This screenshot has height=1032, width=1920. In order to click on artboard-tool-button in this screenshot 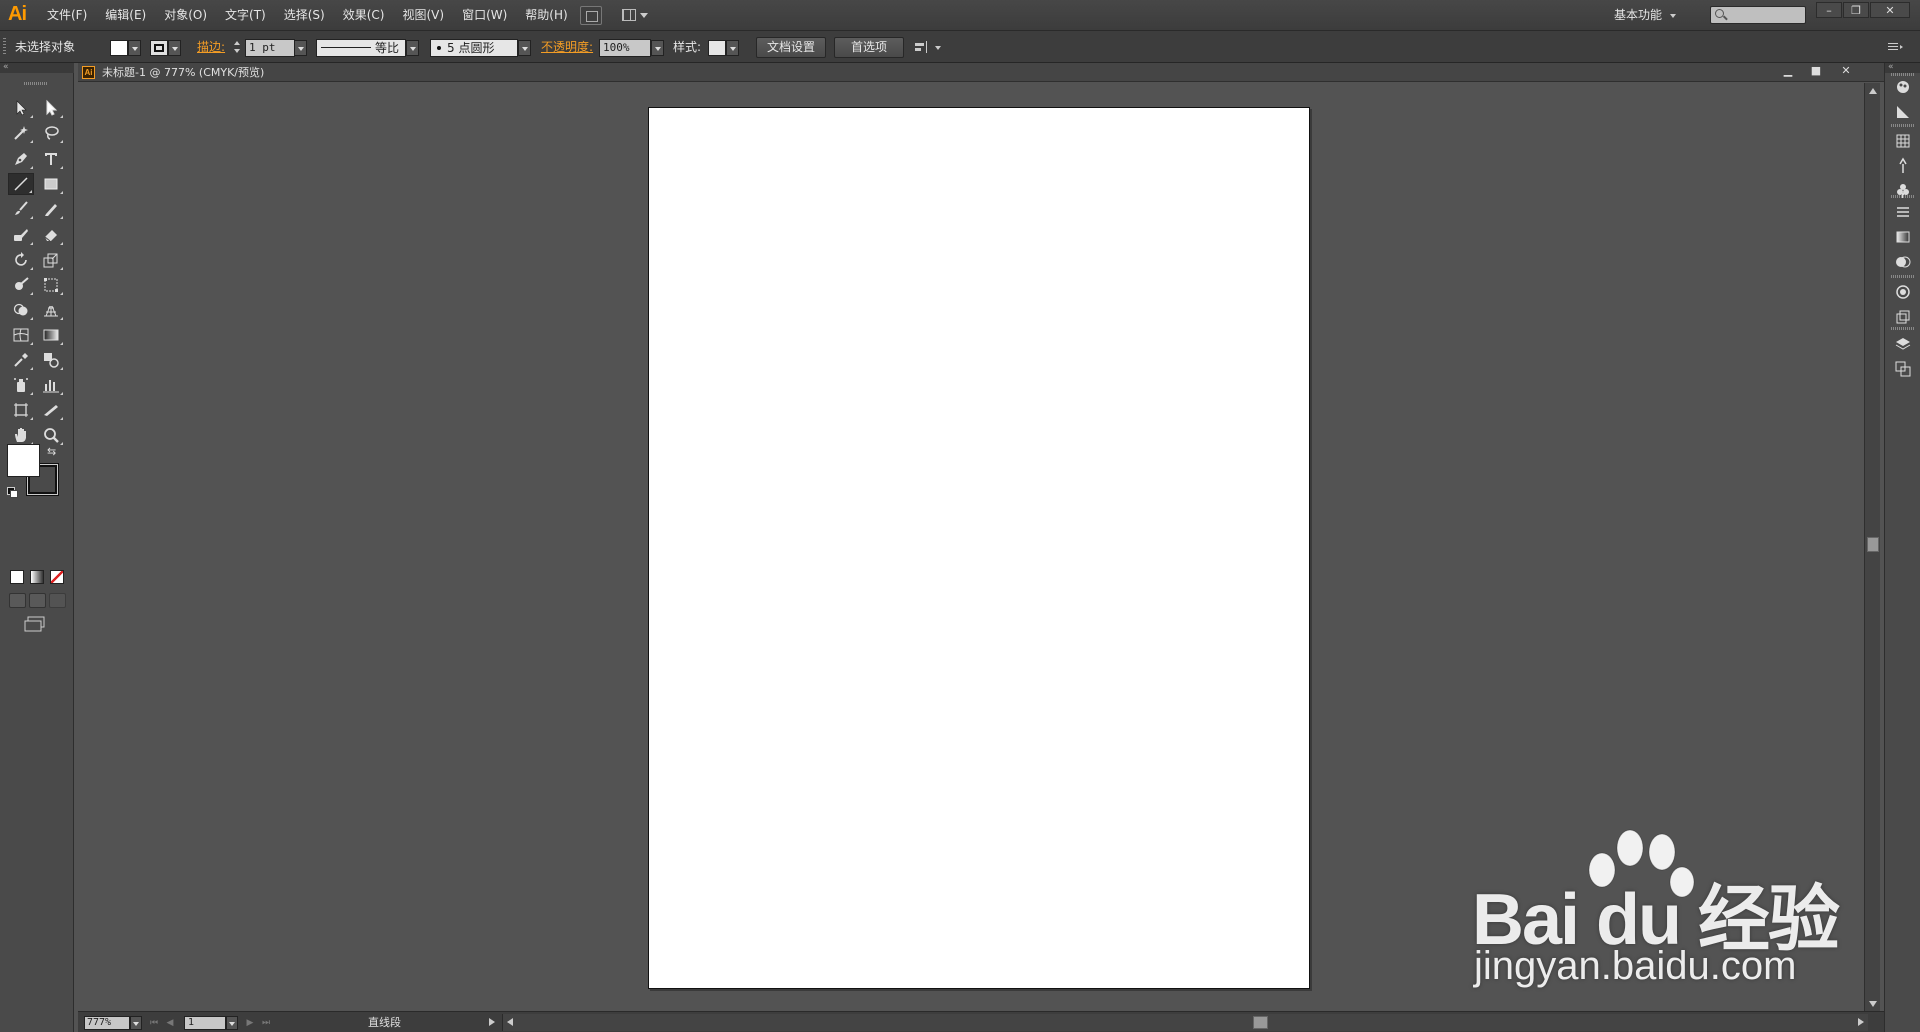, I will do `click(21, 410)`.